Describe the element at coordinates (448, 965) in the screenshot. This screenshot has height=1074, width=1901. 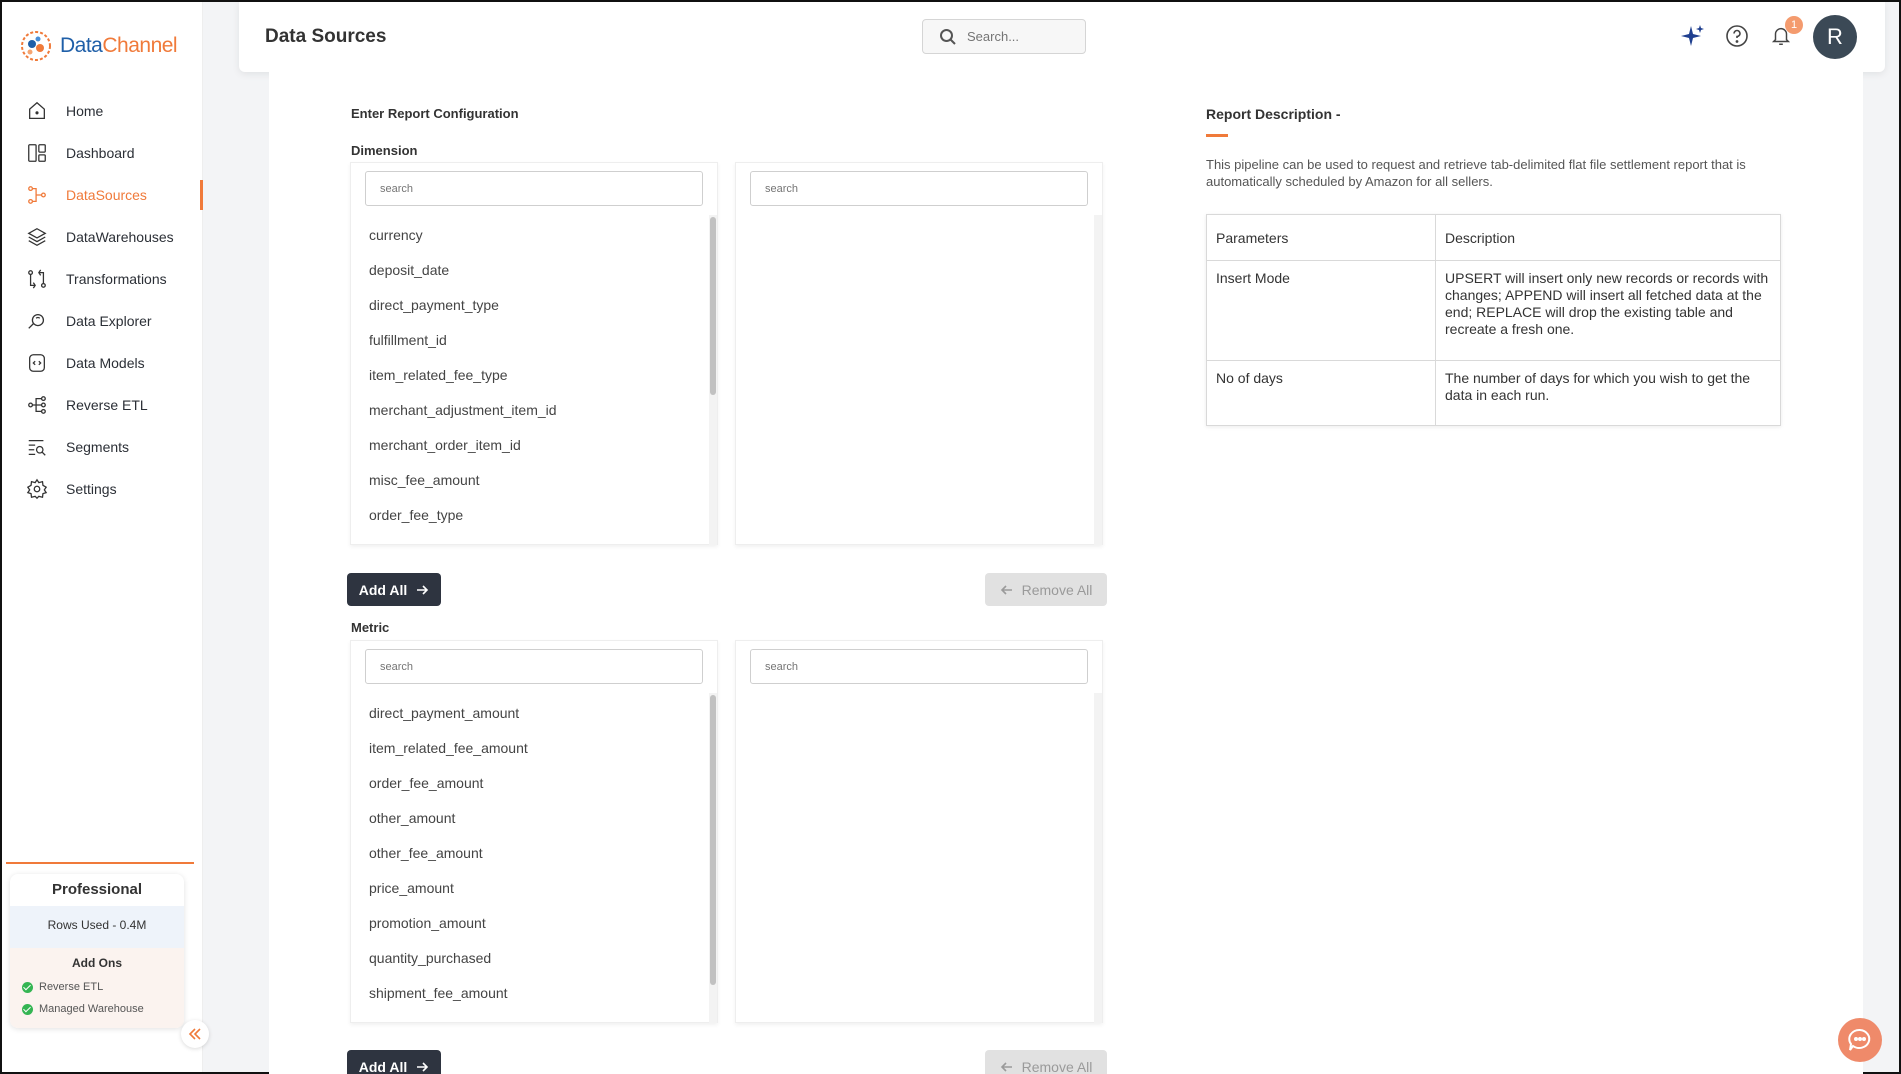
I see `list-item: quantity_purchased` at that location.